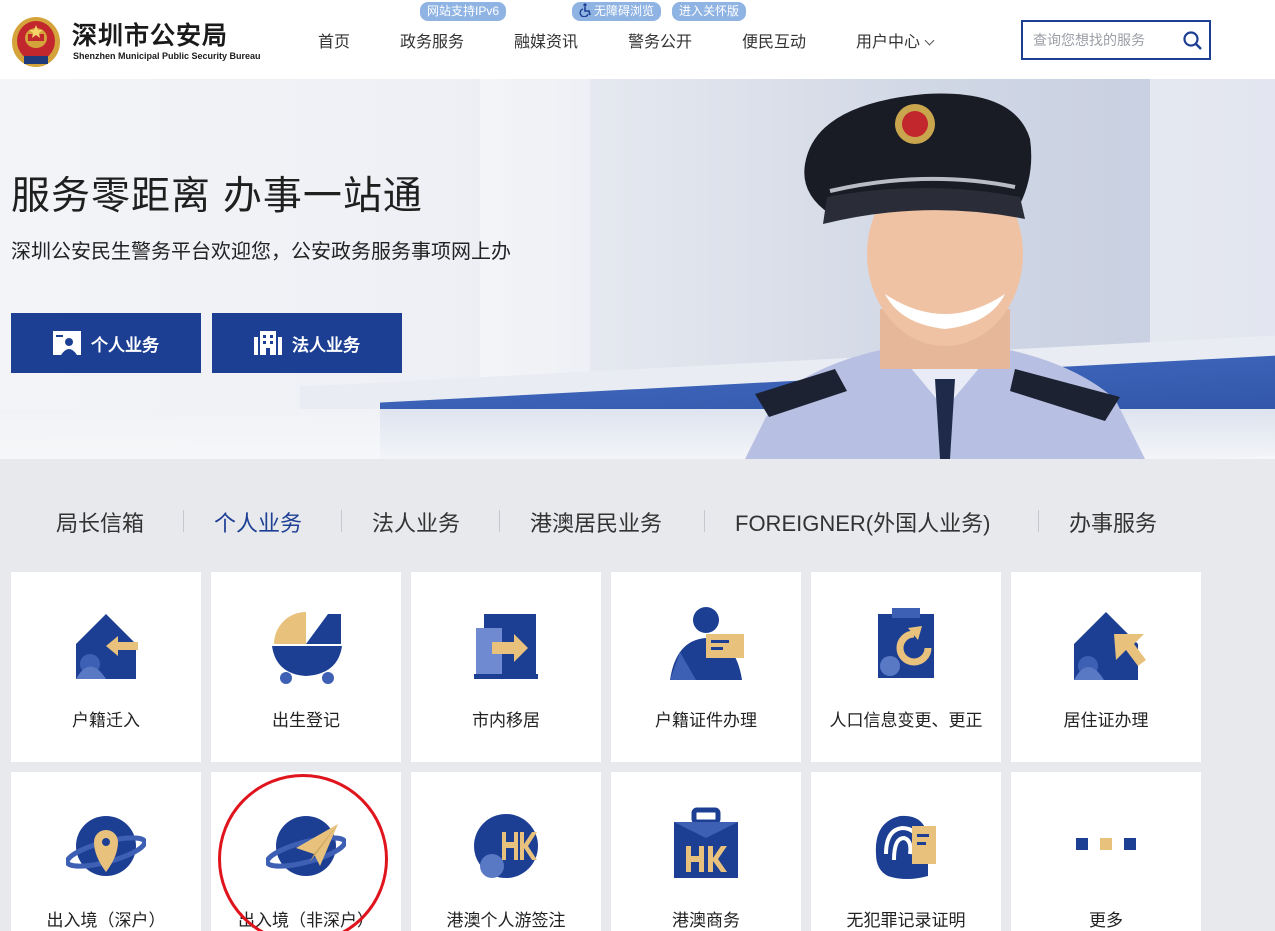  Describe the element at coordinates (258, 522) in the screenshot. I see `tab-personal-business: 个人业务` at that location.